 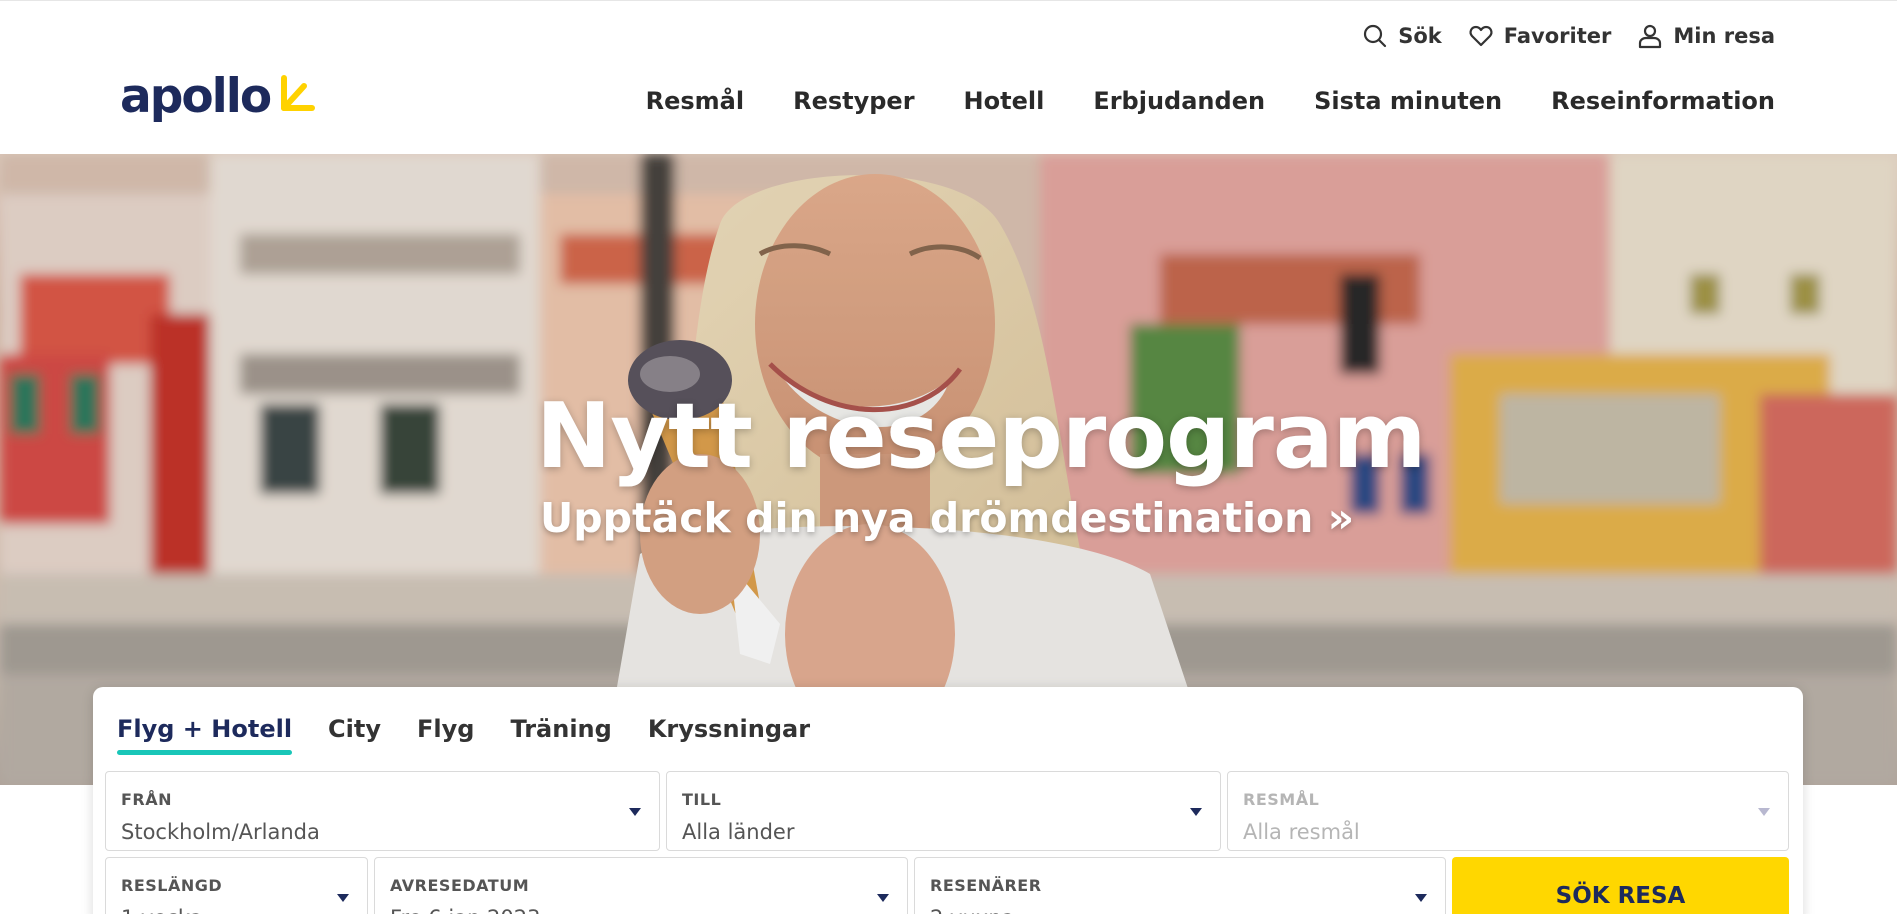 What do you see at coordinates (354, 735) in the screenshot?
I see `tab-city: City` at bounding box center [354, 735].